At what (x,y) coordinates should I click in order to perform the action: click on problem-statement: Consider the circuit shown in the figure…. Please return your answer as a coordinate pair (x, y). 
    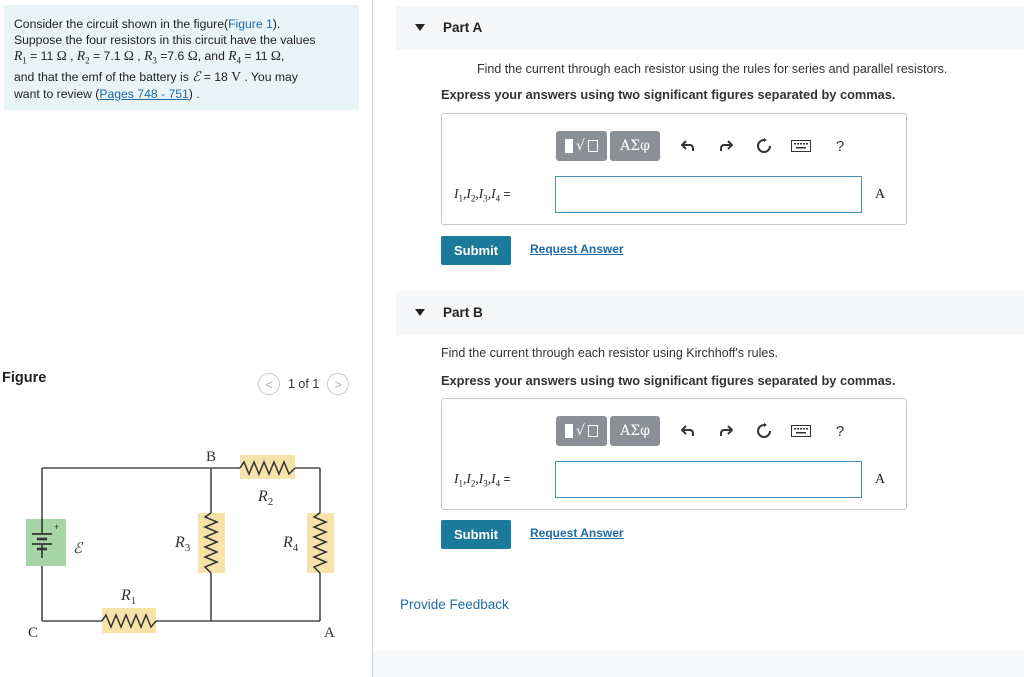
    Looking at the image, I should click on (181, 57).